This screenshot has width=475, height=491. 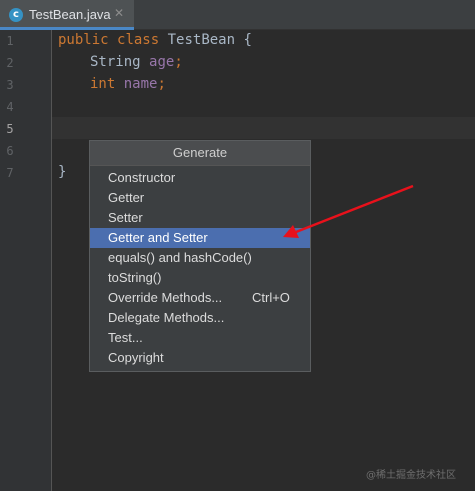 What do you see at coordinates (115, 62) in the screenshot?
I see `type-name: String` at bounding box center [115, 62].